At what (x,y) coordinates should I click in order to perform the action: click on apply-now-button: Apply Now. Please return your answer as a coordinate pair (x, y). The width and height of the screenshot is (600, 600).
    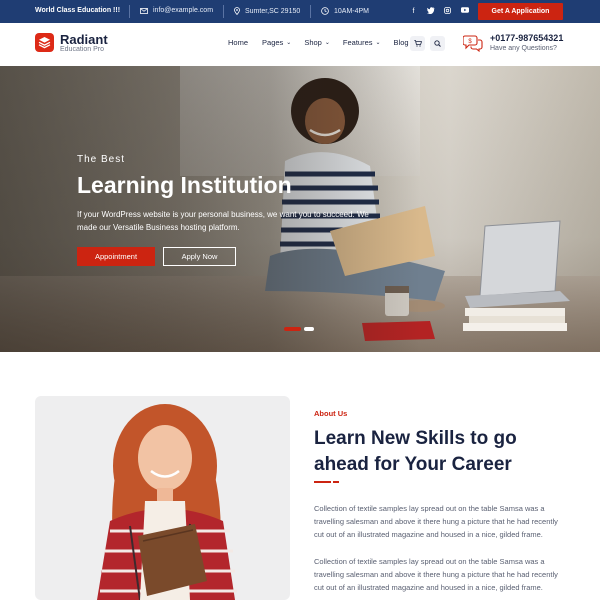
    Looking at the image, I should click on (199, 256).